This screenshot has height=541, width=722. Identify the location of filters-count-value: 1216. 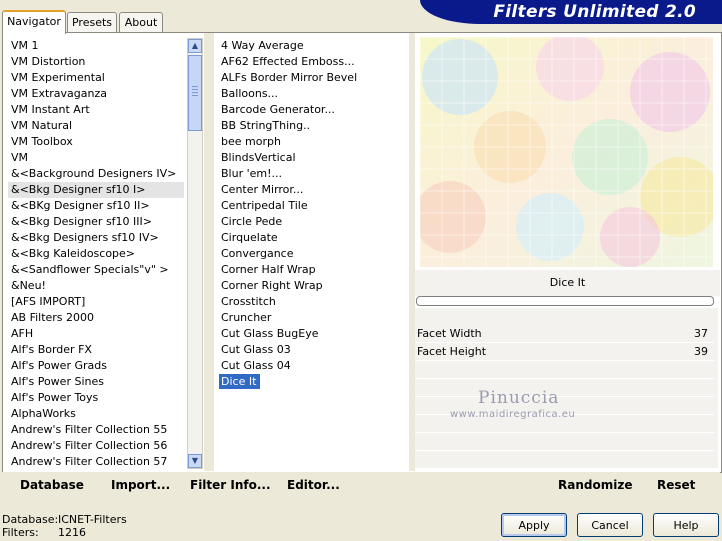
(72, 532).